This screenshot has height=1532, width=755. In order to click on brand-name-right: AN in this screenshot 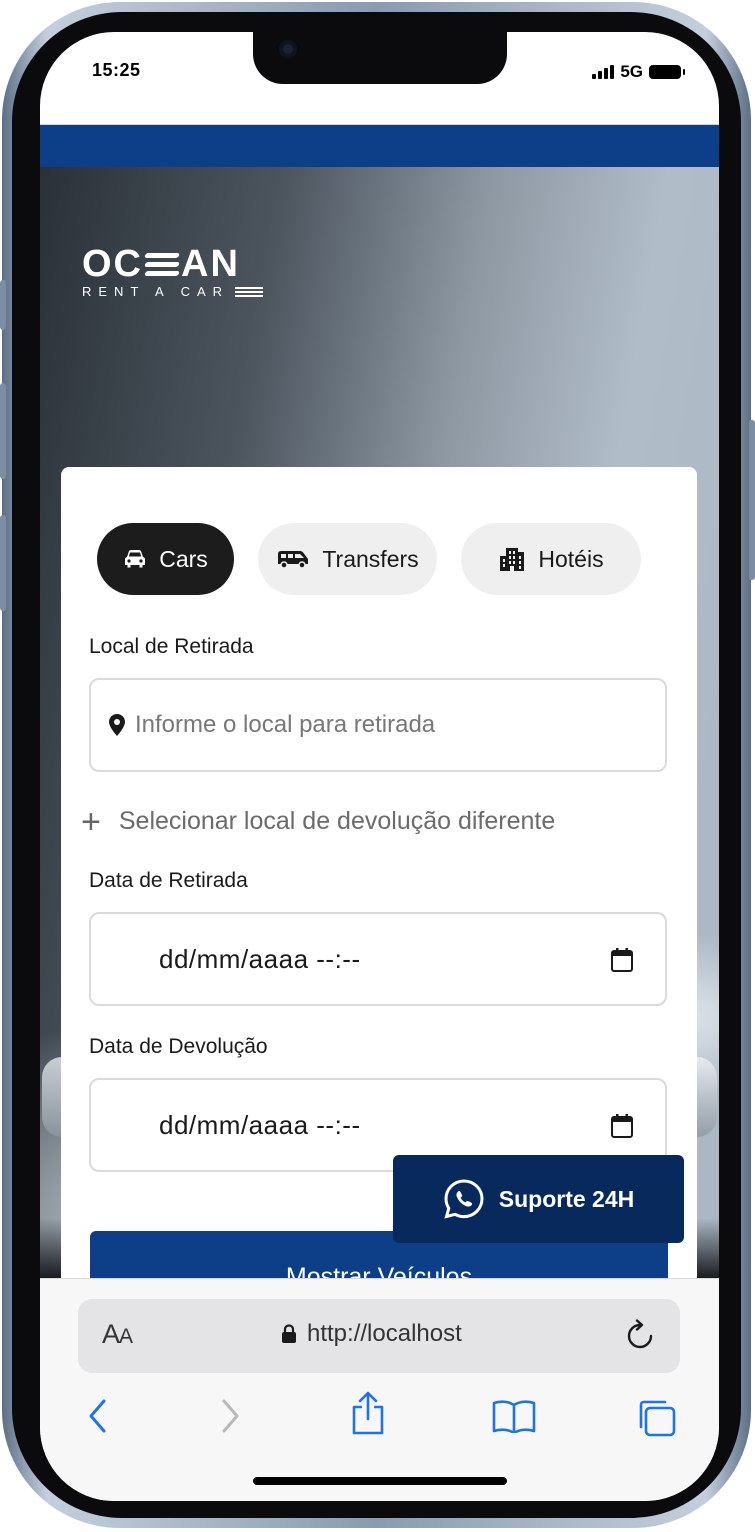, I will do `click(210, 264)`.